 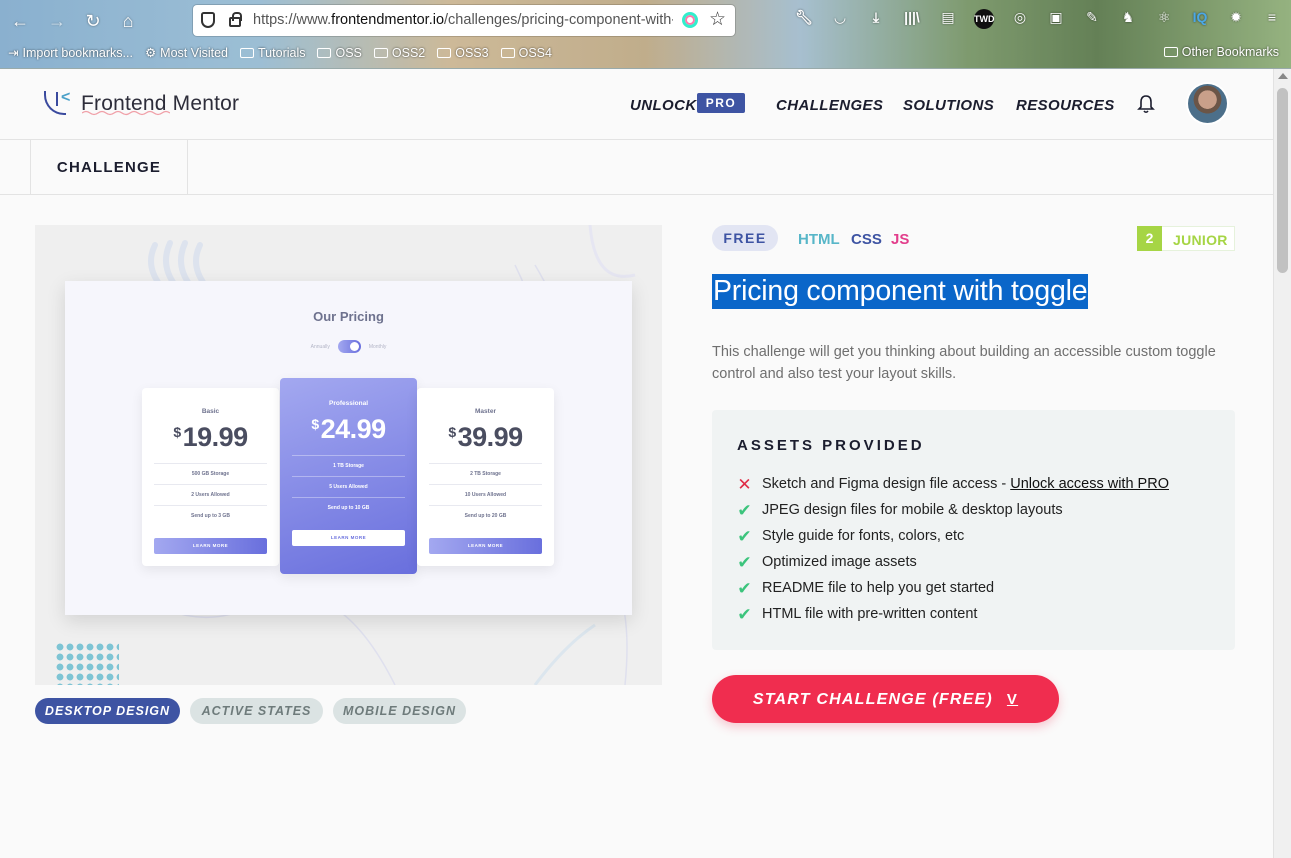 What do you see at coordinates (948, 20) in the screenshot?
I see `reader-icon: ▤` at bounding box center [948, 20].